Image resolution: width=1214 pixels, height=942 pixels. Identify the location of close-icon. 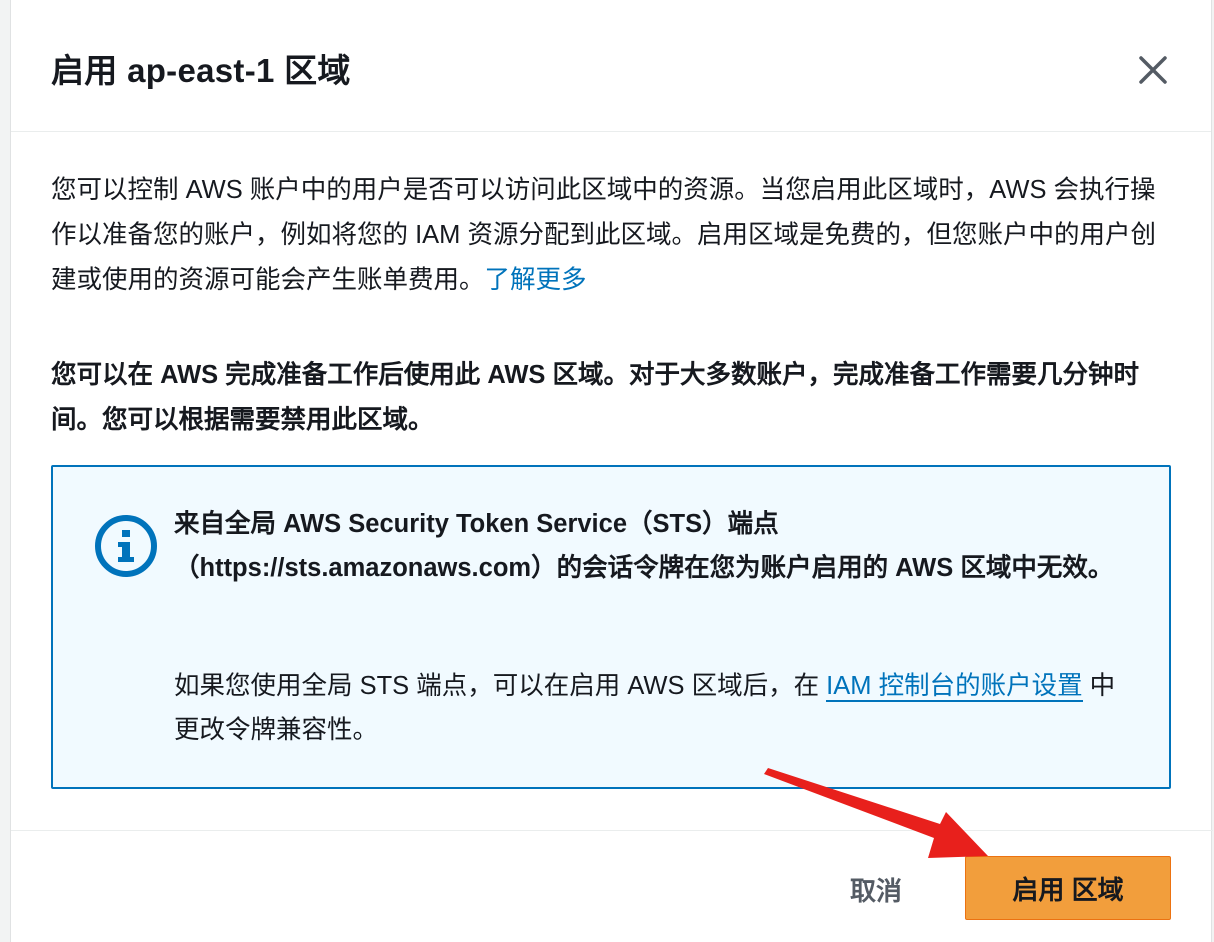
(1153, 70).